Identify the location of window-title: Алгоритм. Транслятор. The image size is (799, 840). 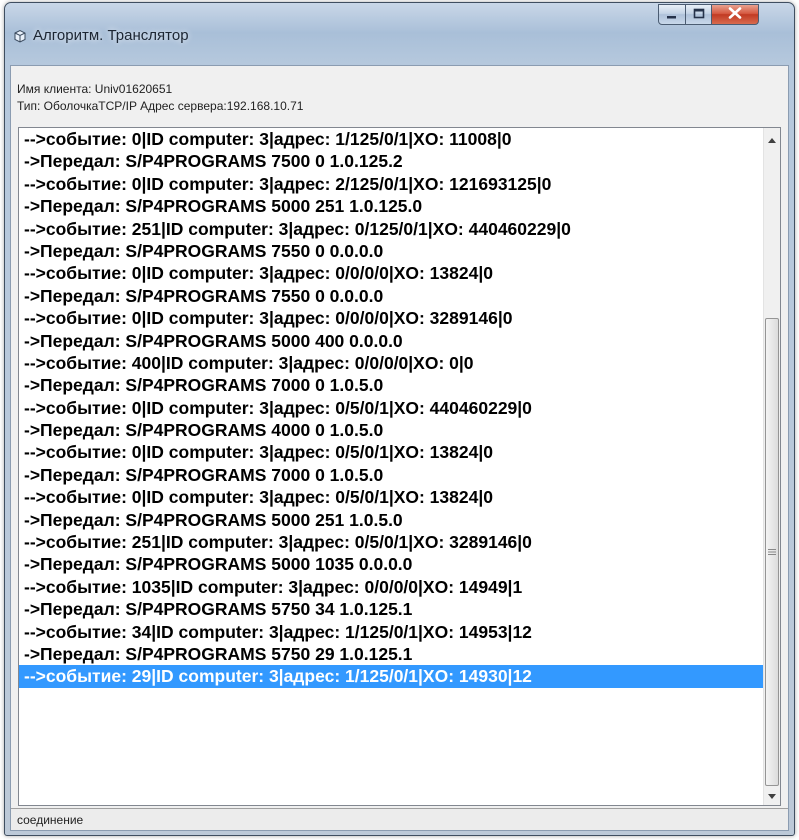
(111, 35).